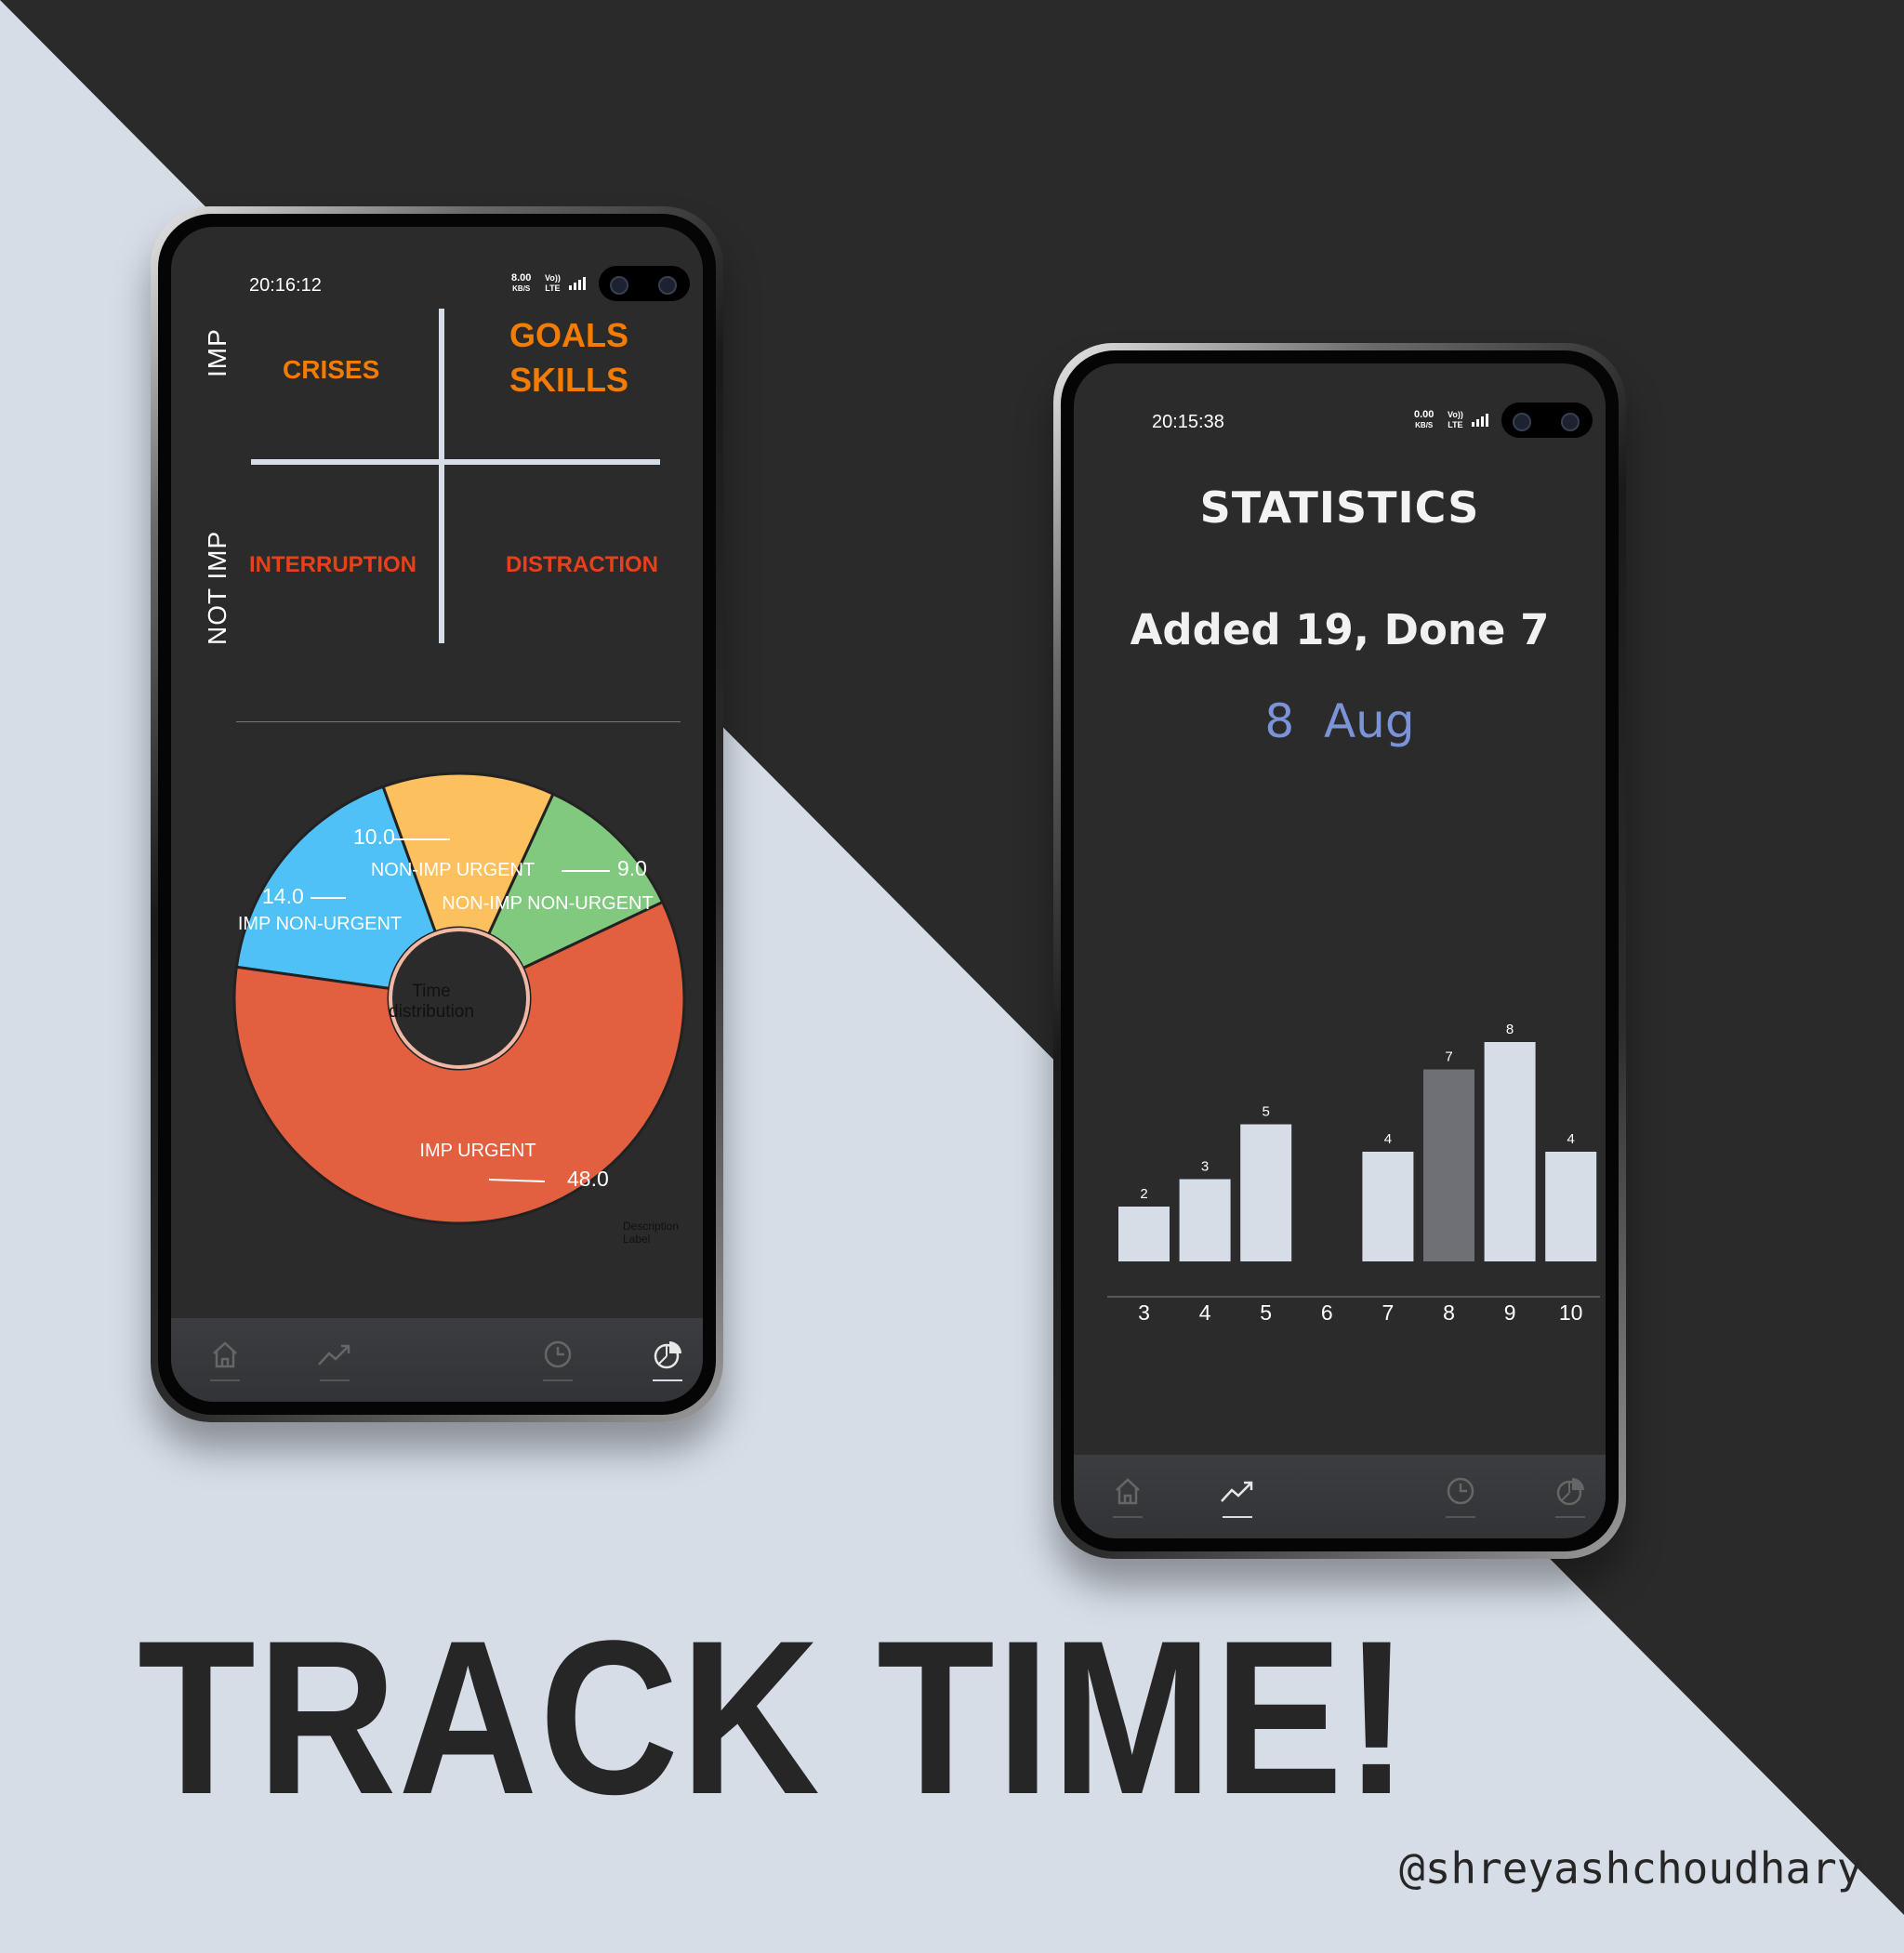 The width and height of the screenshot is (1904, 1953). Describe the element at coordinates (1340, 629) in the screenshot. I see `tasks-summary: Added 19, Done 7` at that location.